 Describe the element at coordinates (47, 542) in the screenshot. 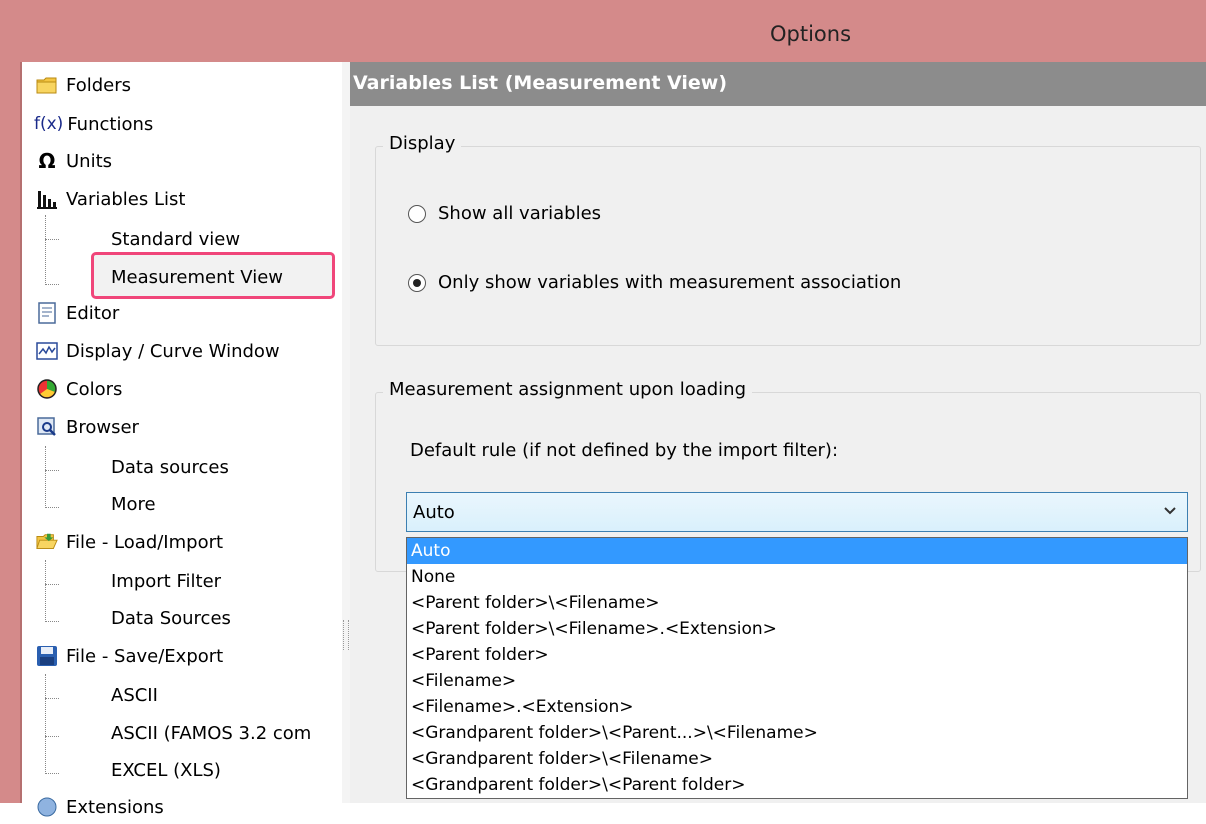

I see `open-folder-icon` at that location.